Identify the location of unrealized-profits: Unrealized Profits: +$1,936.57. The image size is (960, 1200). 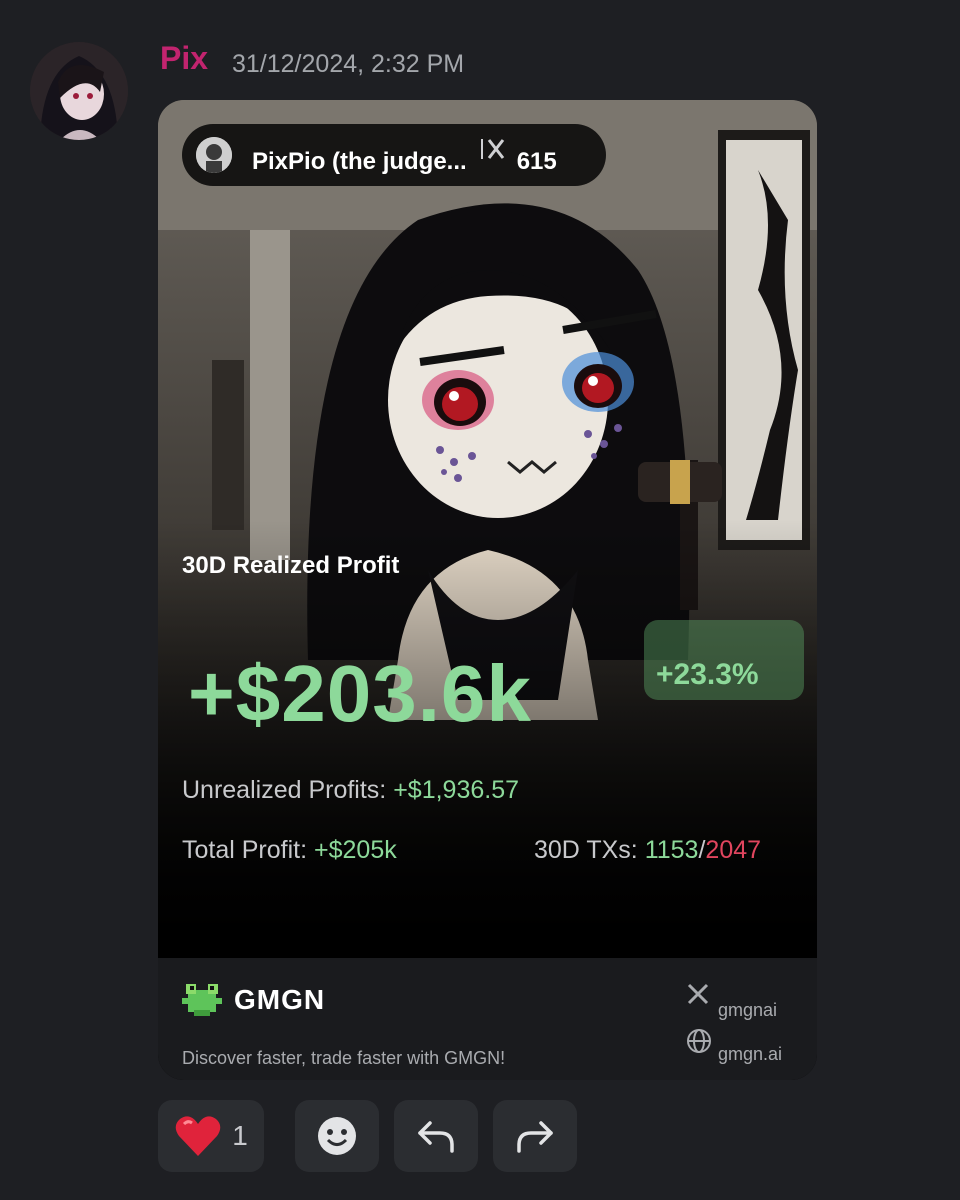
(350, 790).